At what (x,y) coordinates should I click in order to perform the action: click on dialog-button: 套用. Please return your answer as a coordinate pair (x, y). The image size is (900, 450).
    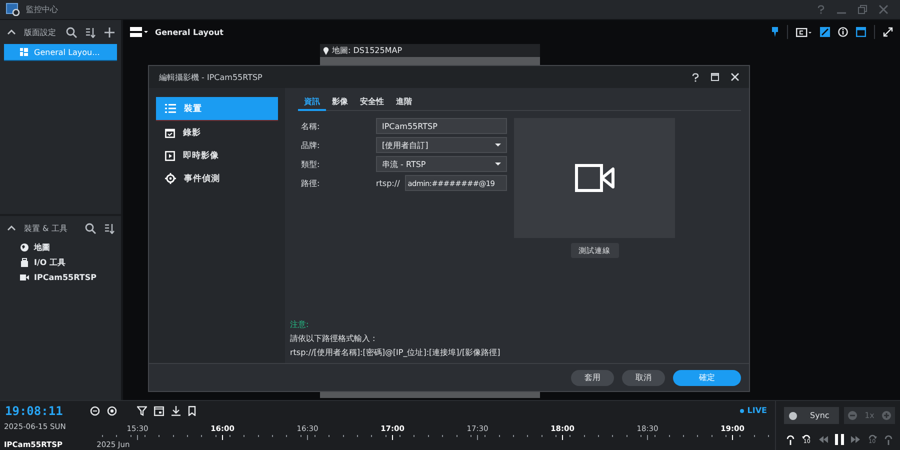
    Looking at the image, I should click on (592, 378).